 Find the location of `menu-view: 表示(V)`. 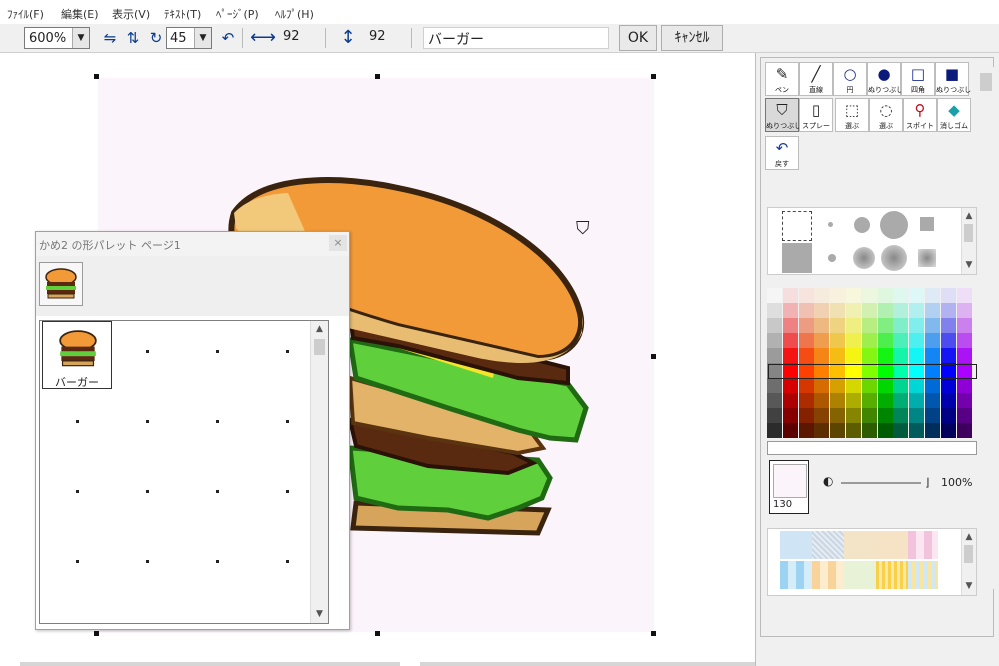

menu-view: 表示(V) is located at coordinates (131, 14).